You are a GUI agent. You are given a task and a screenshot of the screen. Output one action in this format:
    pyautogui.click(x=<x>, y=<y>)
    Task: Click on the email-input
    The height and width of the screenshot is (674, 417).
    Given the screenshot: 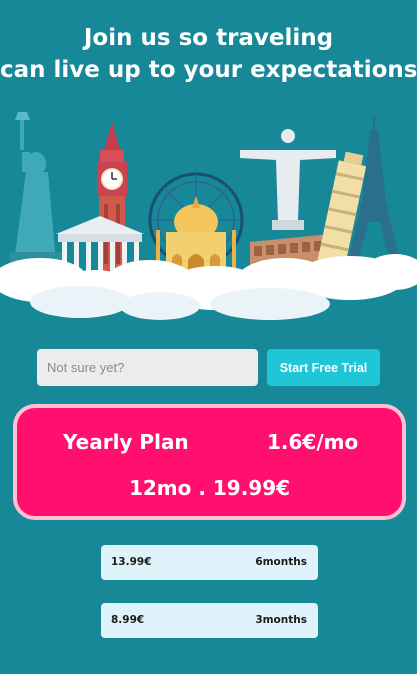 What is the action you would take?
    pyautogui.click(x=147, y=367)
    